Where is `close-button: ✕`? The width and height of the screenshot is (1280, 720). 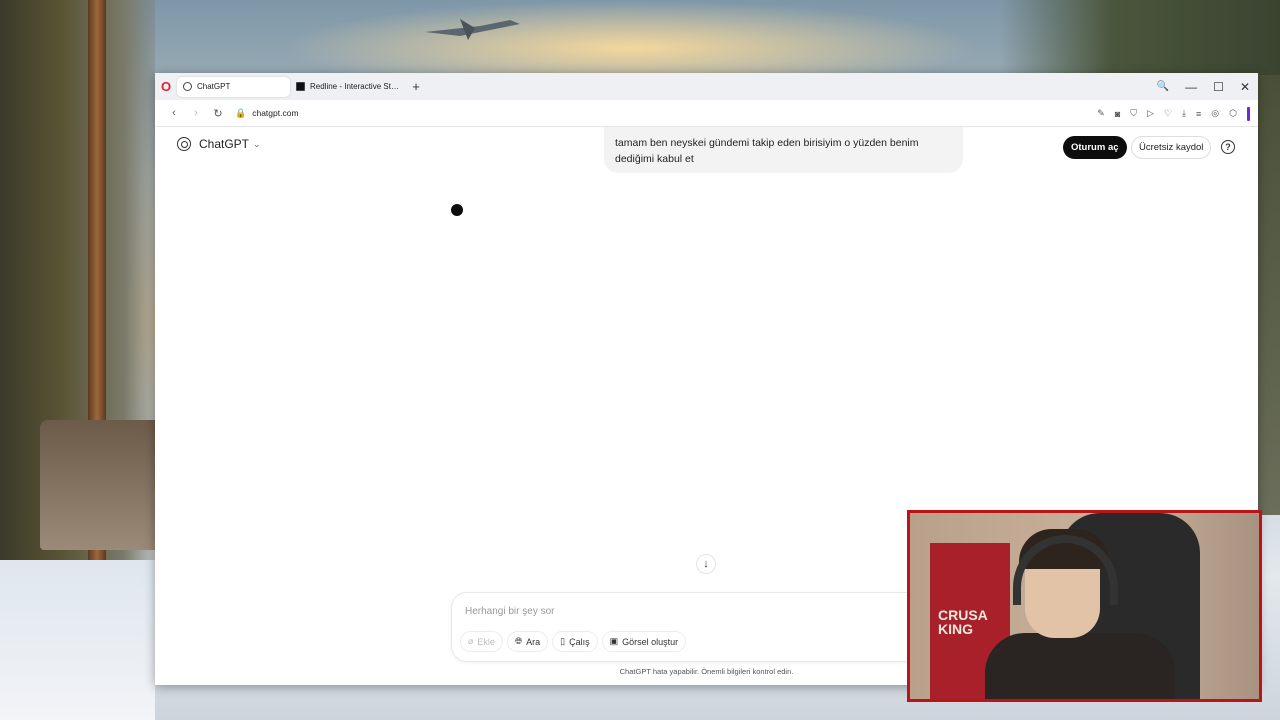 close-button: ✕ is located at coordinates (1245, 87).